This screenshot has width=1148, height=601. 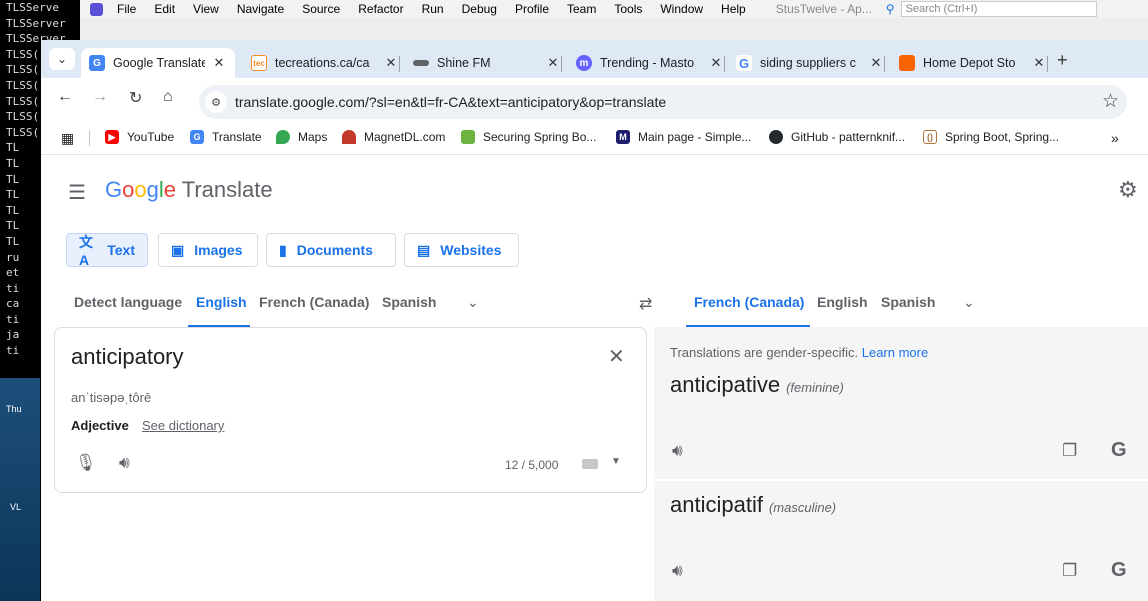 I want to click on new-tab-button: +, so click(x=1062, y=60).